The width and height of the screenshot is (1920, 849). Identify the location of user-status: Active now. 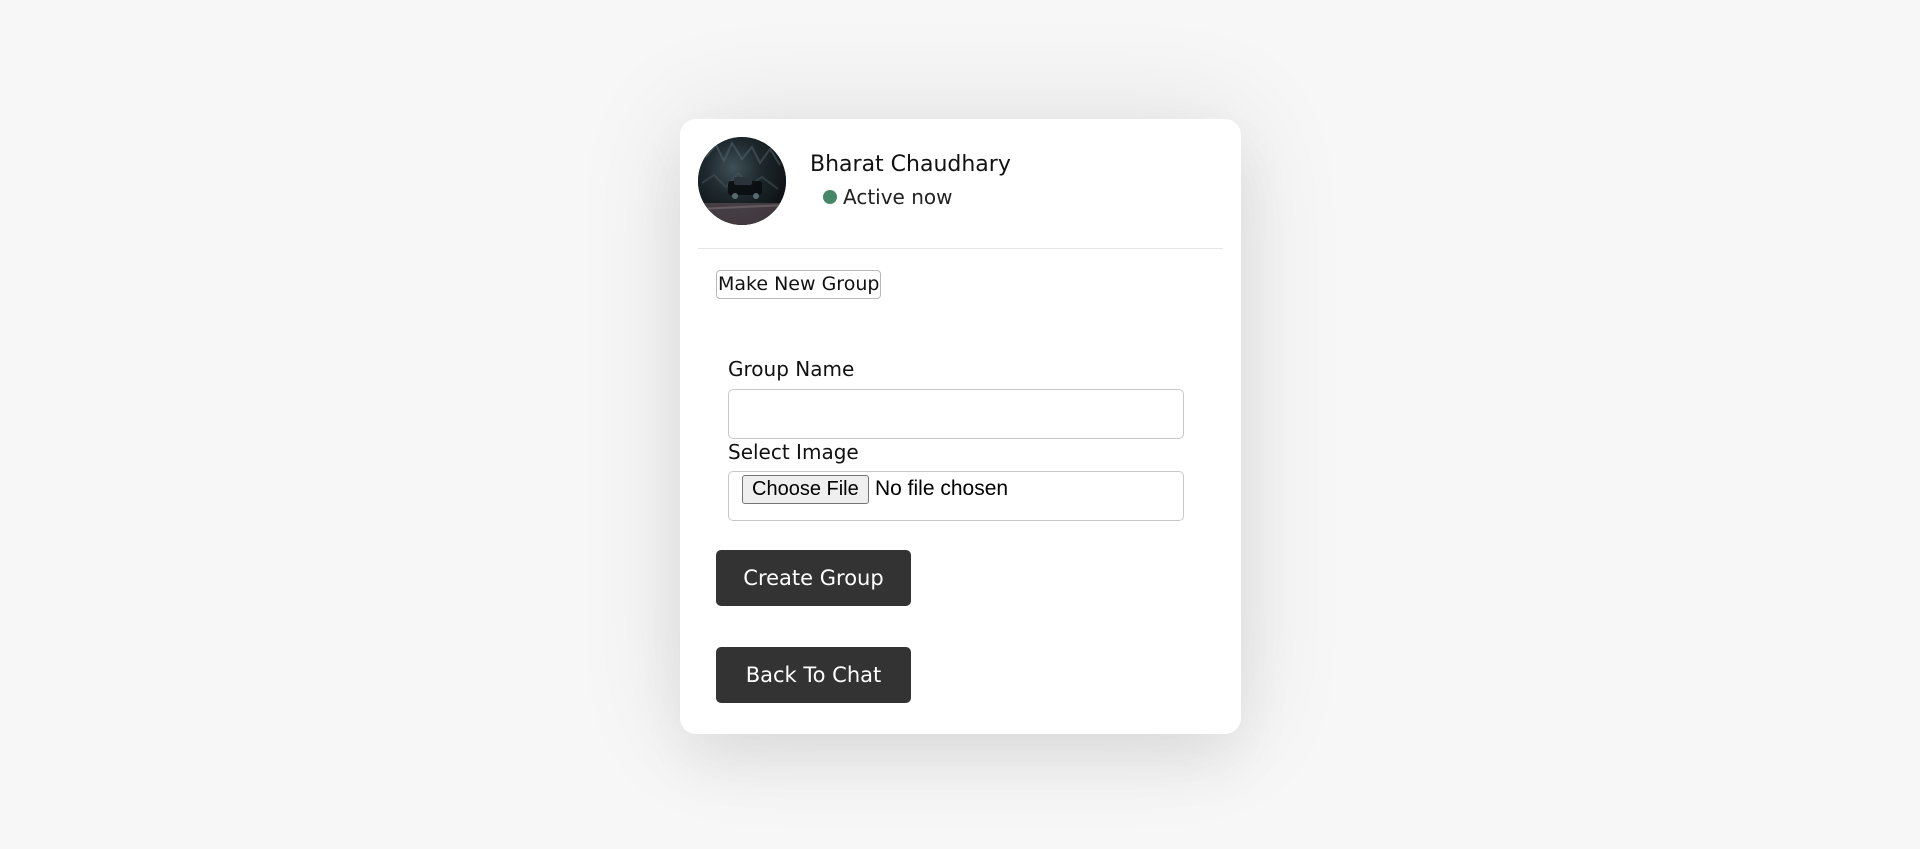
(888, 197).